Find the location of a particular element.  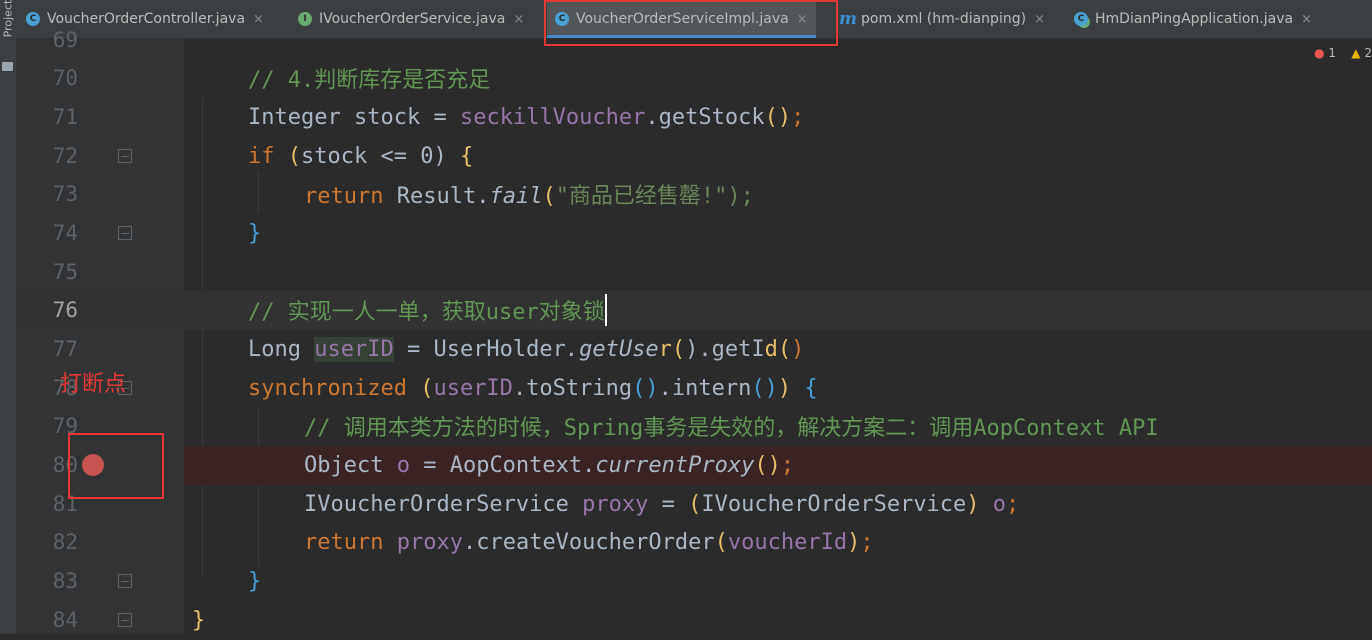

line-code: // 实现一人一单，获取user对象锁 is located at coordinates (778, 310).